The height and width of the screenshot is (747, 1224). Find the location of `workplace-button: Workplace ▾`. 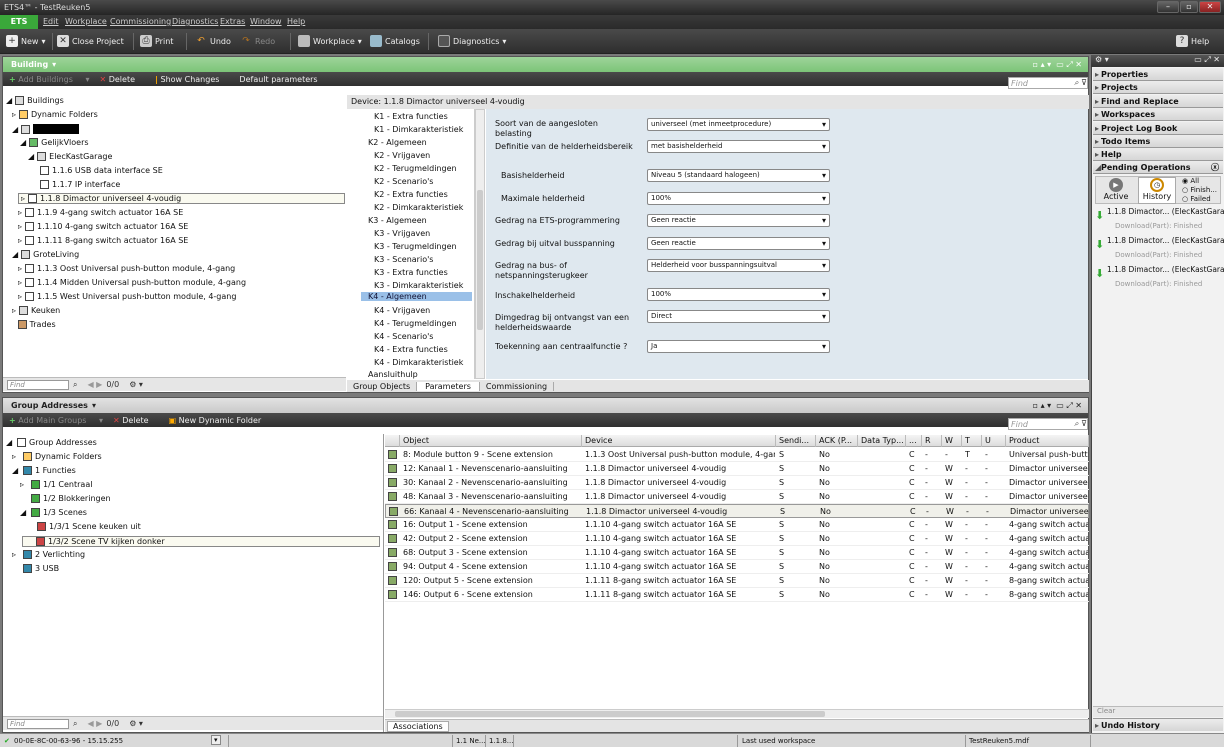

workplace-button: Workplace ▾ is located at coordinates (330, 41).